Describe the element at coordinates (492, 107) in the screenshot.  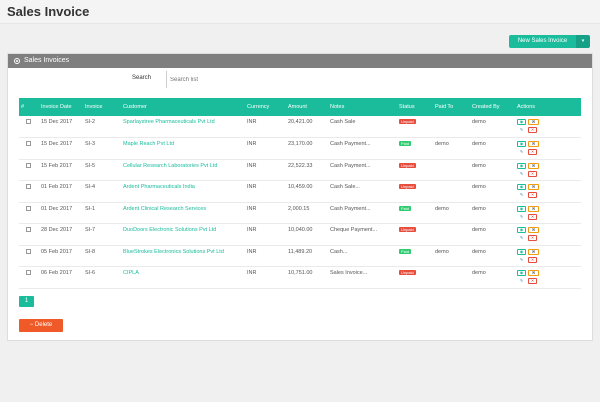
I see `column-header: Created By` at that location.